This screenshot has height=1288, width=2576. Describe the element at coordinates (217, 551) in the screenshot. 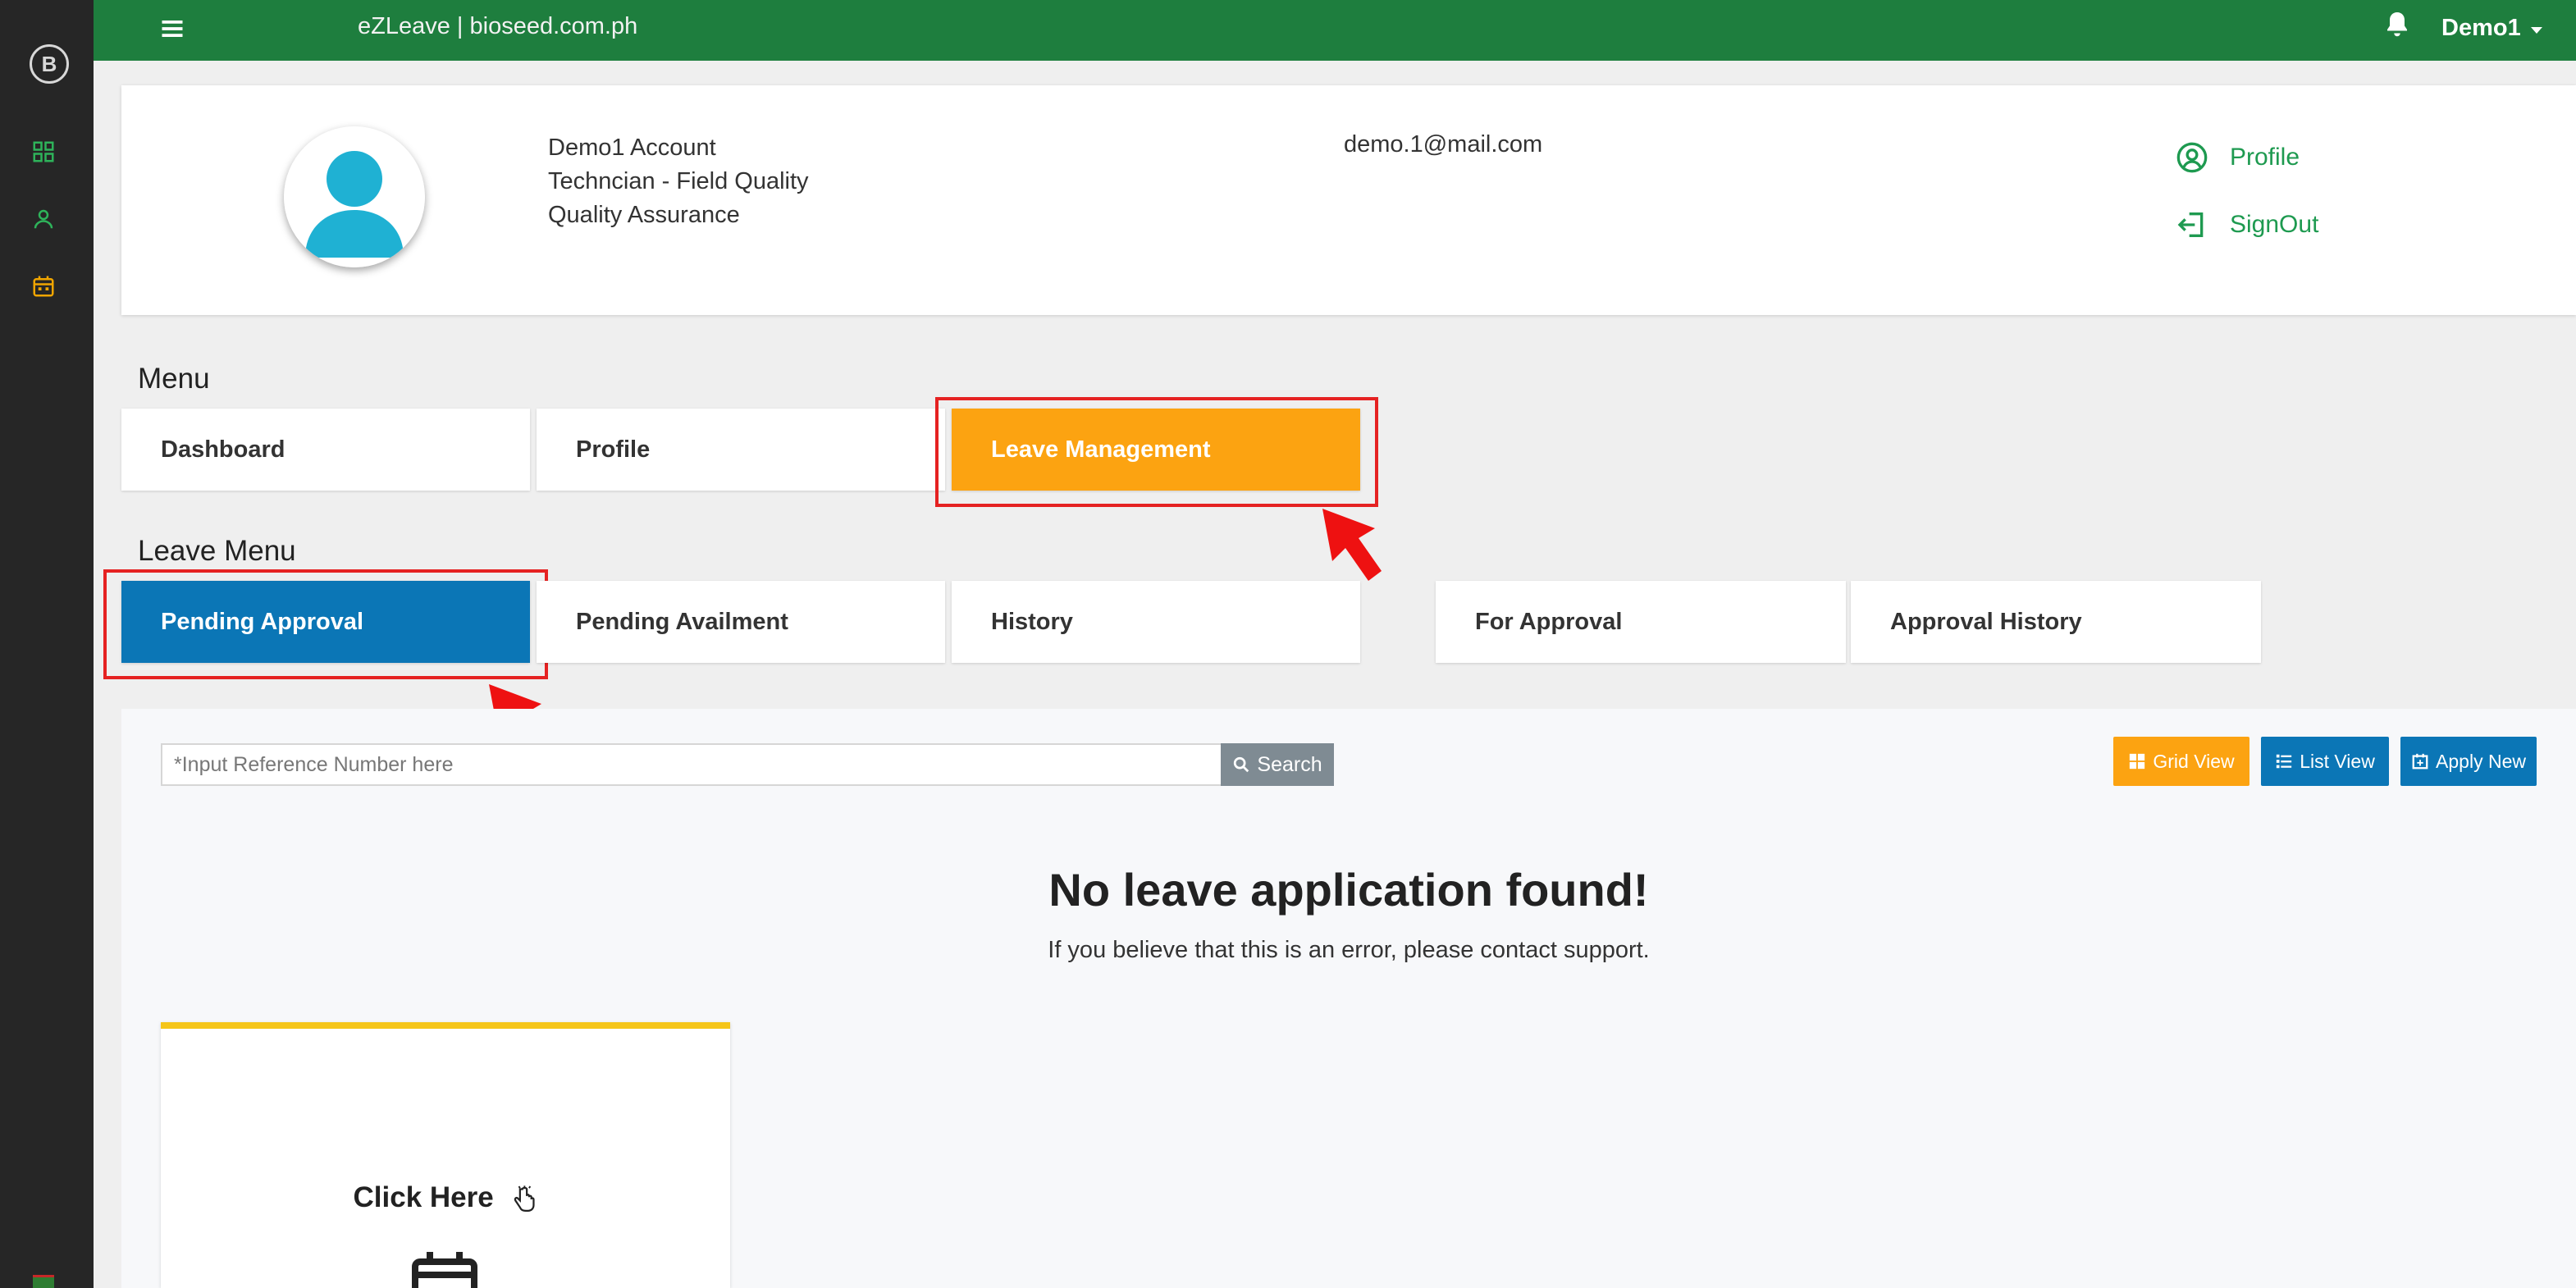

I see `leave-menu-title: Leave Menu` at that location.